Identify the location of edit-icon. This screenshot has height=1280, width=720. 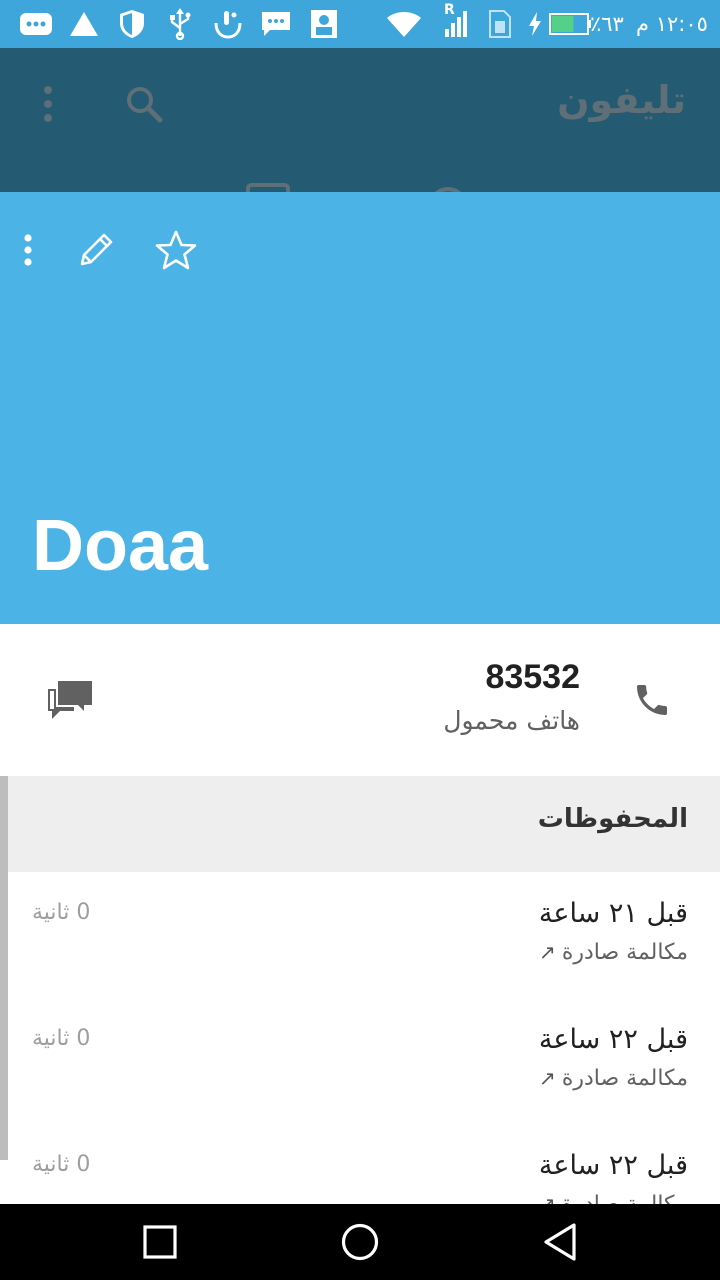
(96, 250).